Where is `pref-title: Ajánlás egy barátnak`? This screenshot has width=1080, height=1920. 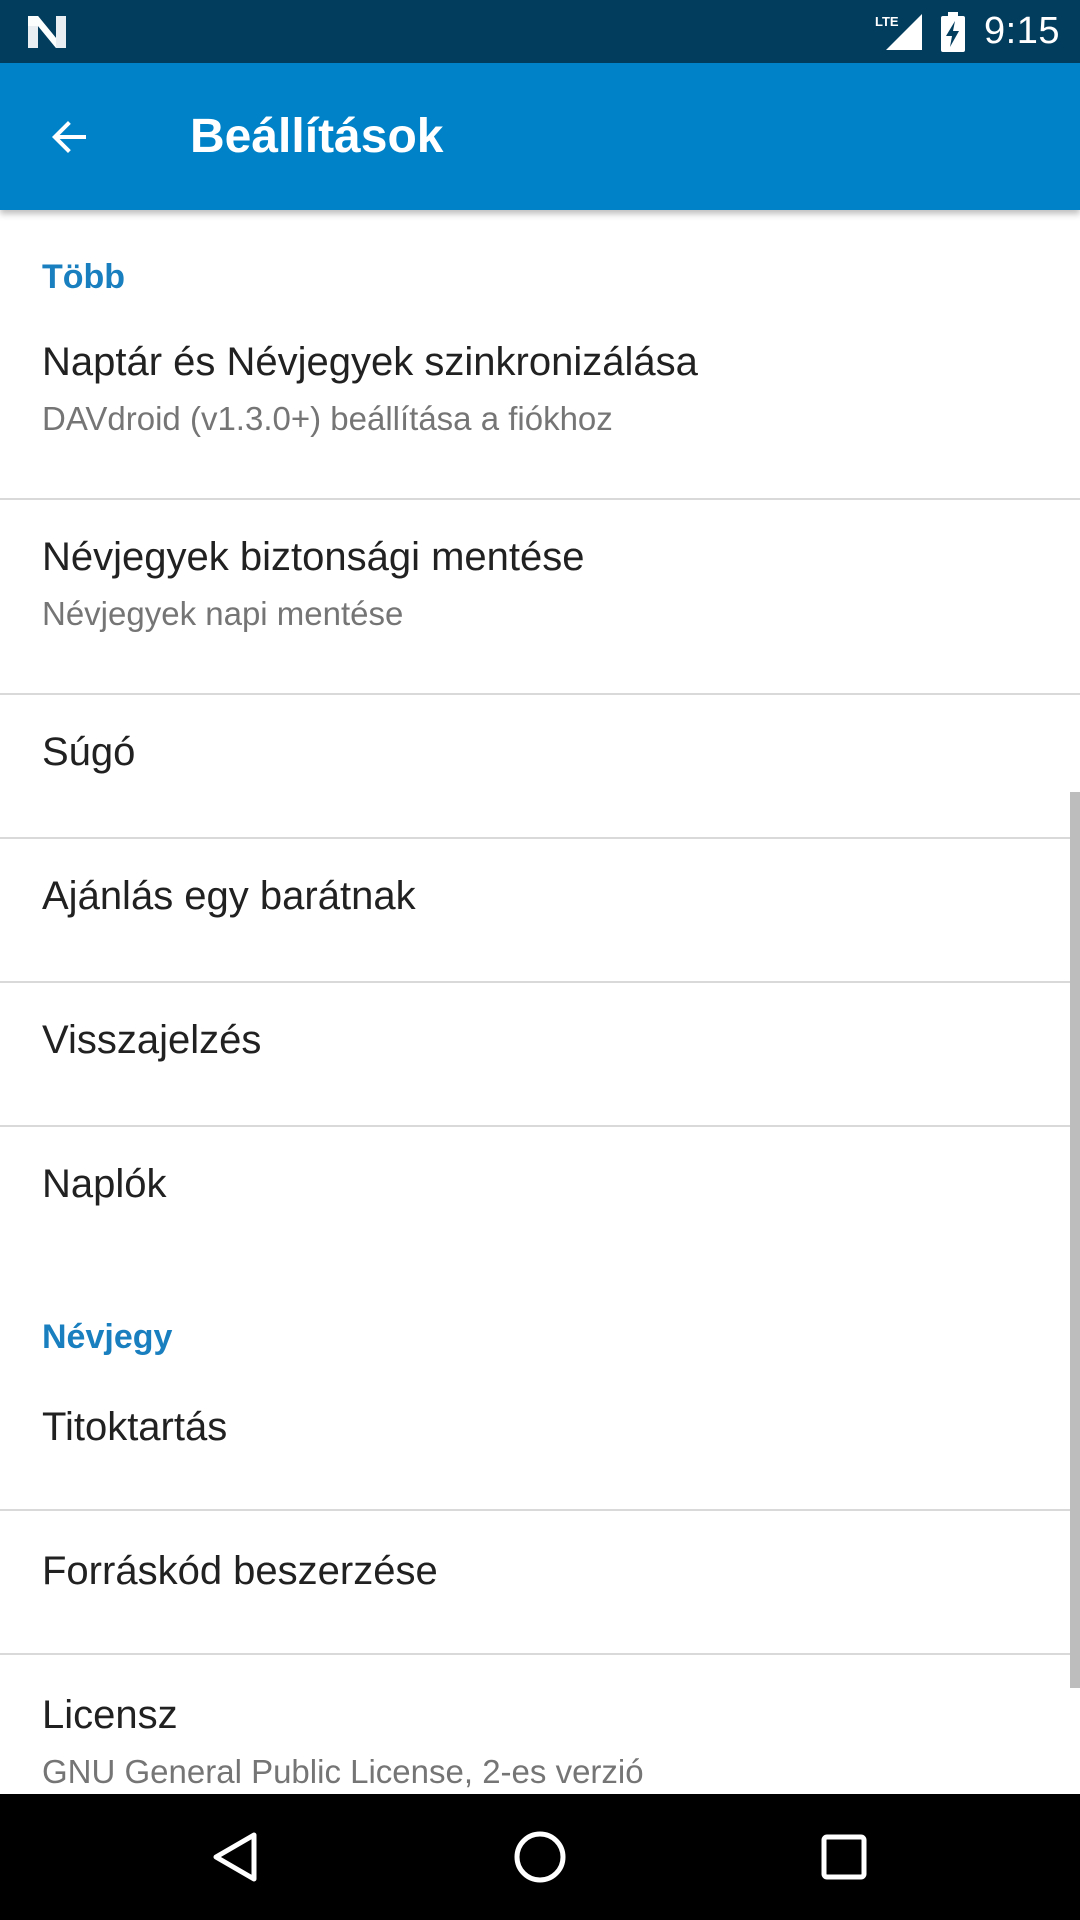 pref-title: Ajánlás egy barátnak is located at coordinates (229, 896).